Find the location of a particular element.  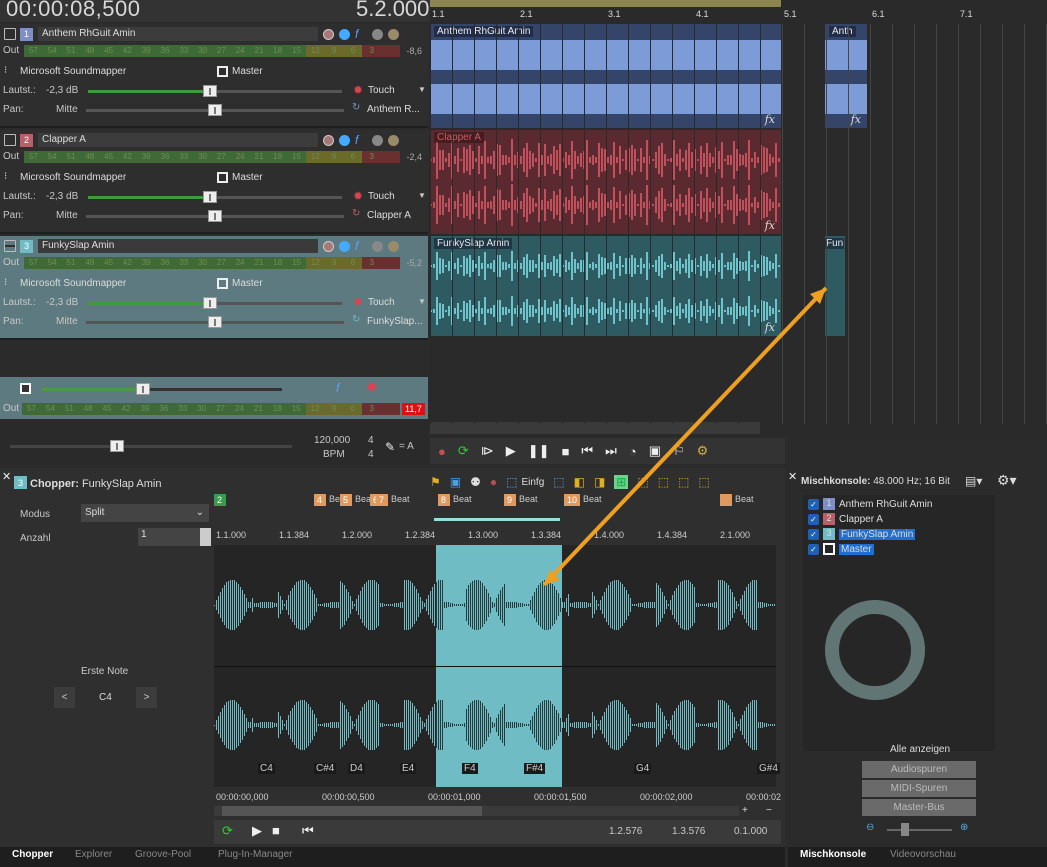

stop-icon: ■ is located at coordinates (276, 830).